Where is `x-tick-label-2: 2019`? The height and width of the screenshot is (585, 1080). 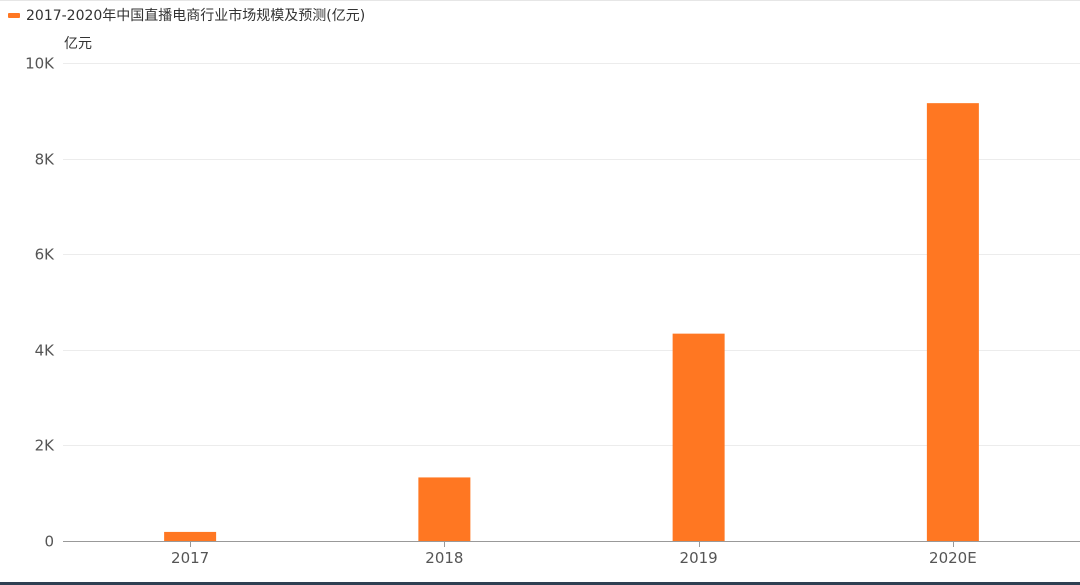 x-tick-label-2: 2019 is located at coordinates (699, 558).